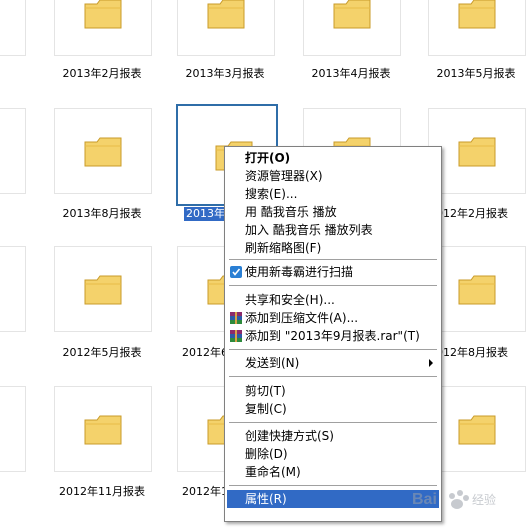 The width and height of the screenshot is (530, 532). I want to click on menu-item-create-shortcut: 创建快捷方式(S), so click(333, 436).